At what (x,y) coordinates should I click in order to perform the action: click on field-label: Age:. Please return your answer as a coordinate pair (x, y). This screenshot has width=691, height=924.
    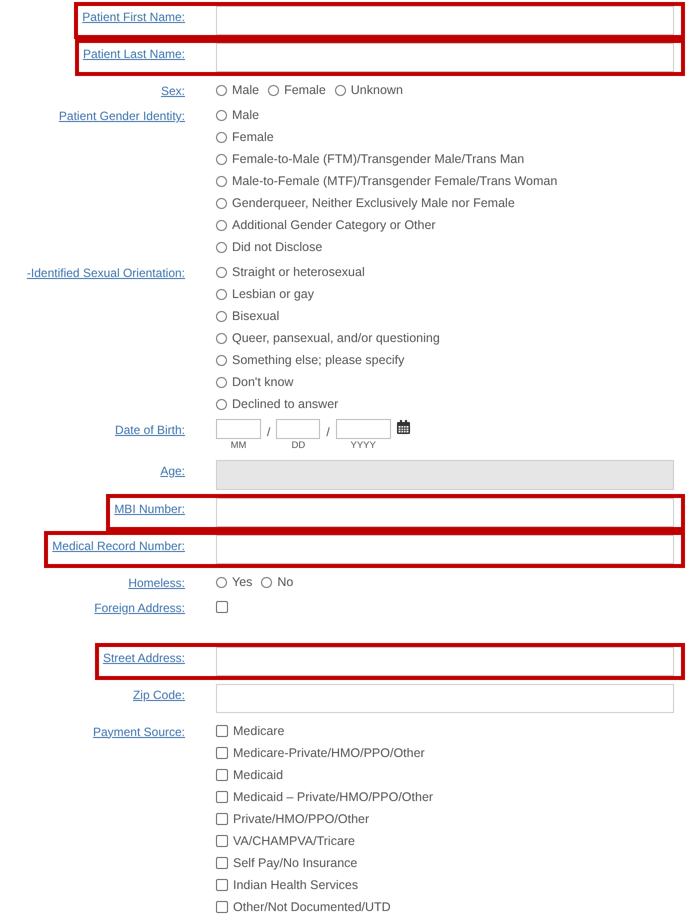
    Looking at the image, I should click on (172, 470).